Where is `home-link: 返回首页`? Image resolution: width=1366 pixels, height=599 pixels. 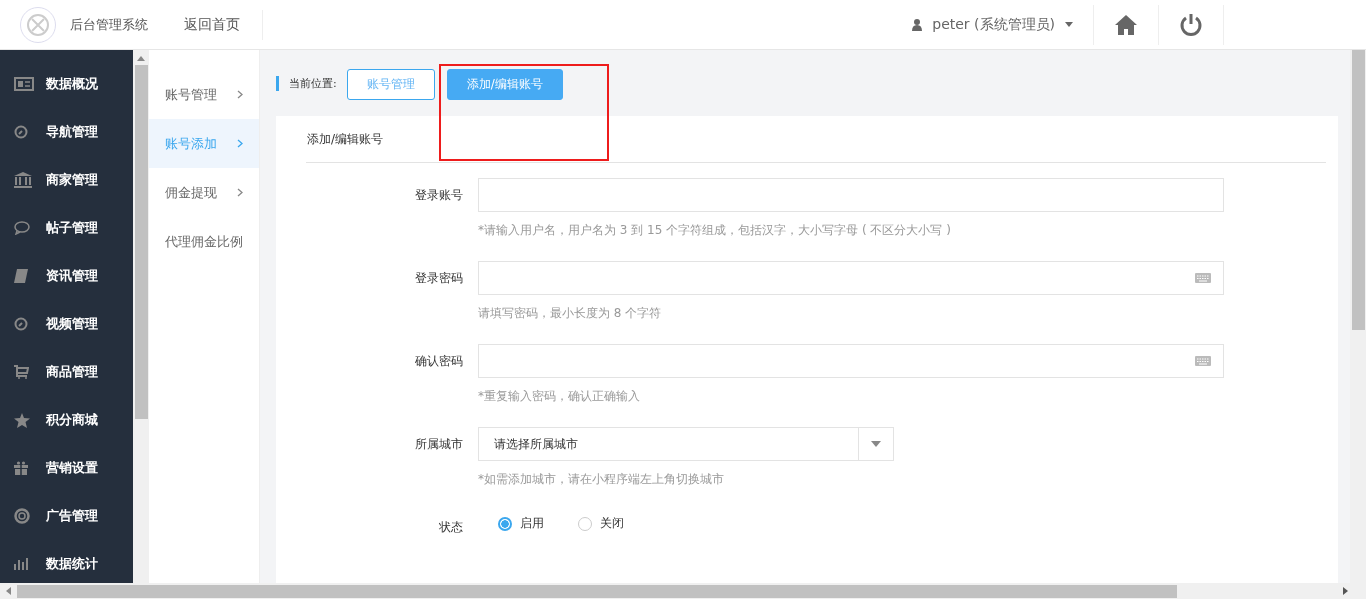 home-link: 返回首页 is located at coordinates (212, 24).